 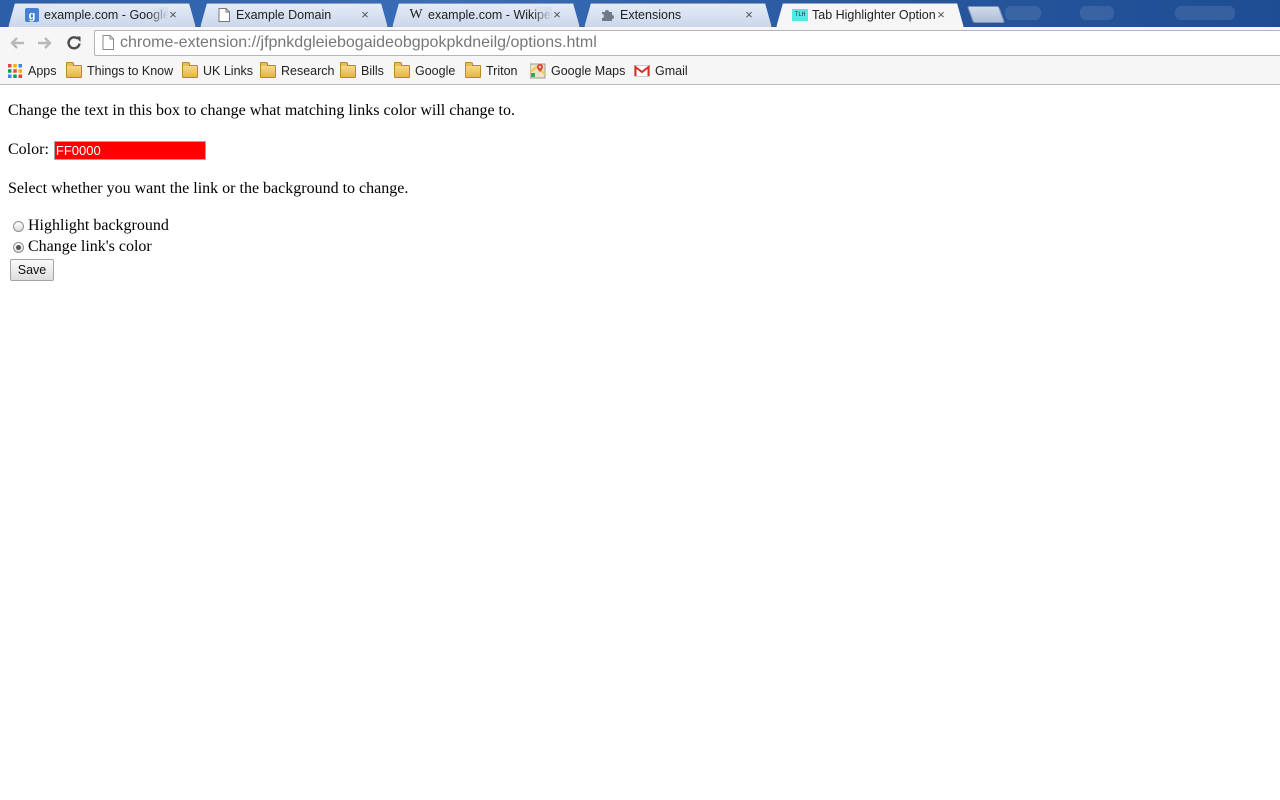 I want to click on tab-extensions: Extensions ×, so click(x=677, y=15).